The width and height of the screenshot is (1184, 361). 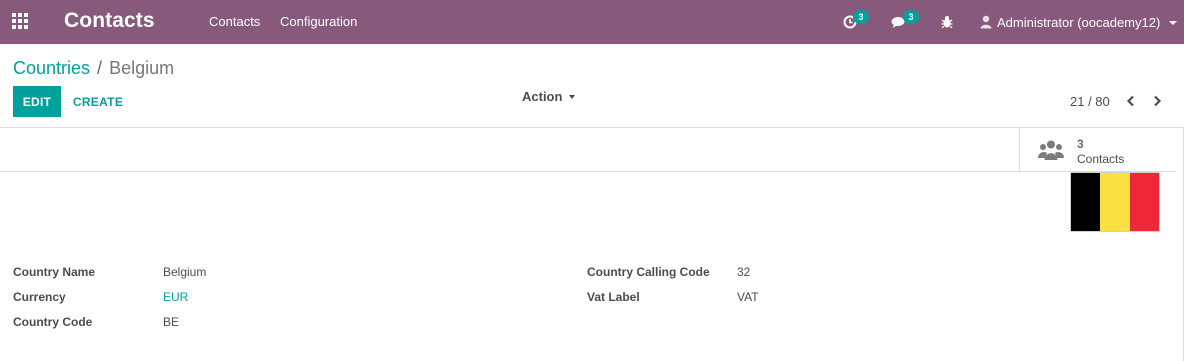 What do you see at coordinates (592, 127) in the screenshot?
I see `control-panel-divider` at bounding box center [592, 127].